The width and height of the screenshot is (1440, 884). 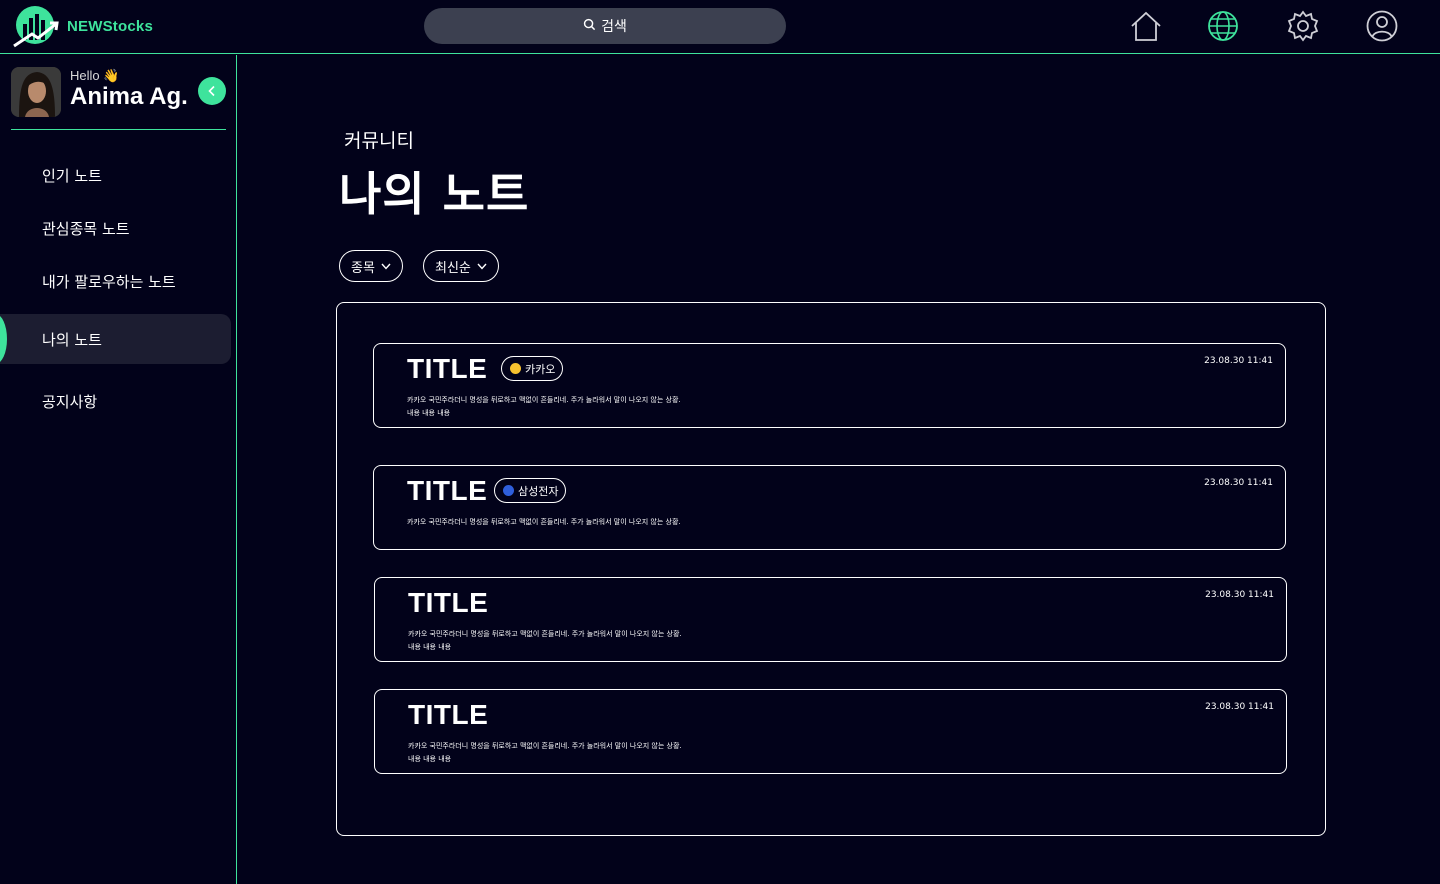 I want to click on avatar, so click(x=36, y=92).